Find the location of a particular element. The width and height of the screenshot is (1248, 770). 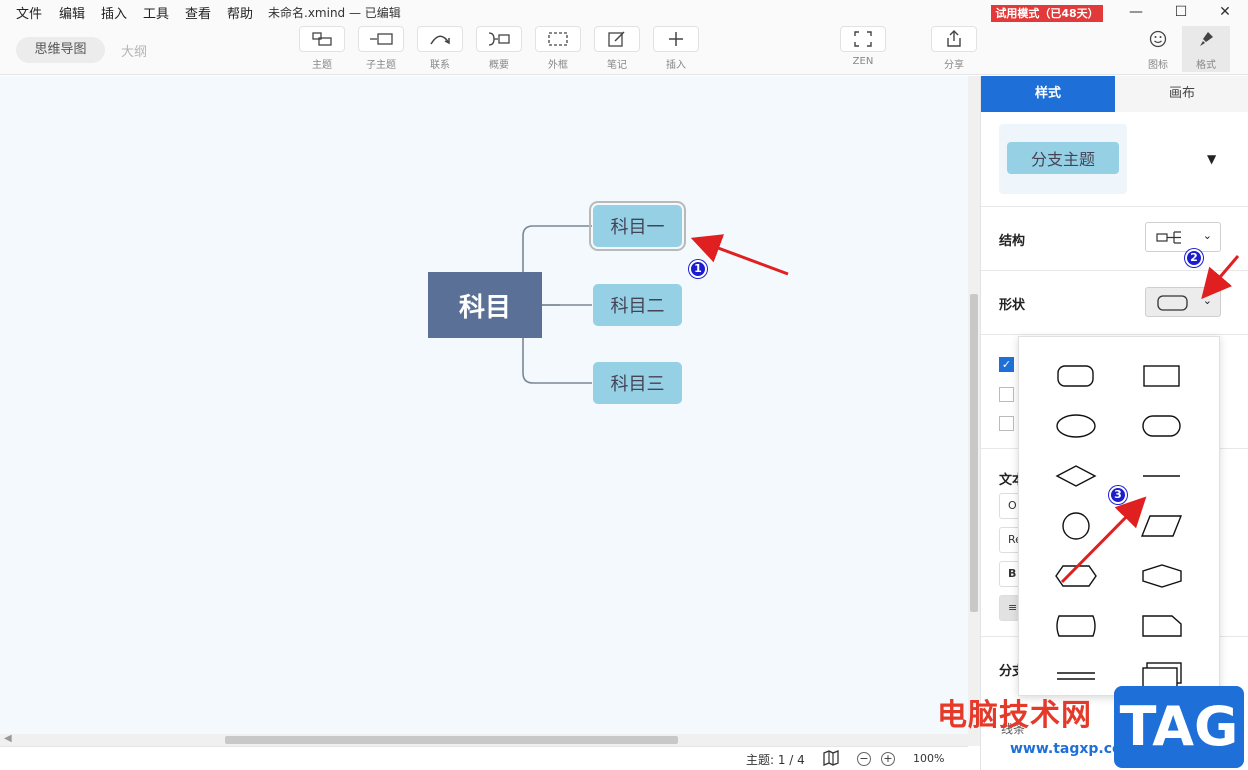

note-icon is located at coordinates (617, 39).